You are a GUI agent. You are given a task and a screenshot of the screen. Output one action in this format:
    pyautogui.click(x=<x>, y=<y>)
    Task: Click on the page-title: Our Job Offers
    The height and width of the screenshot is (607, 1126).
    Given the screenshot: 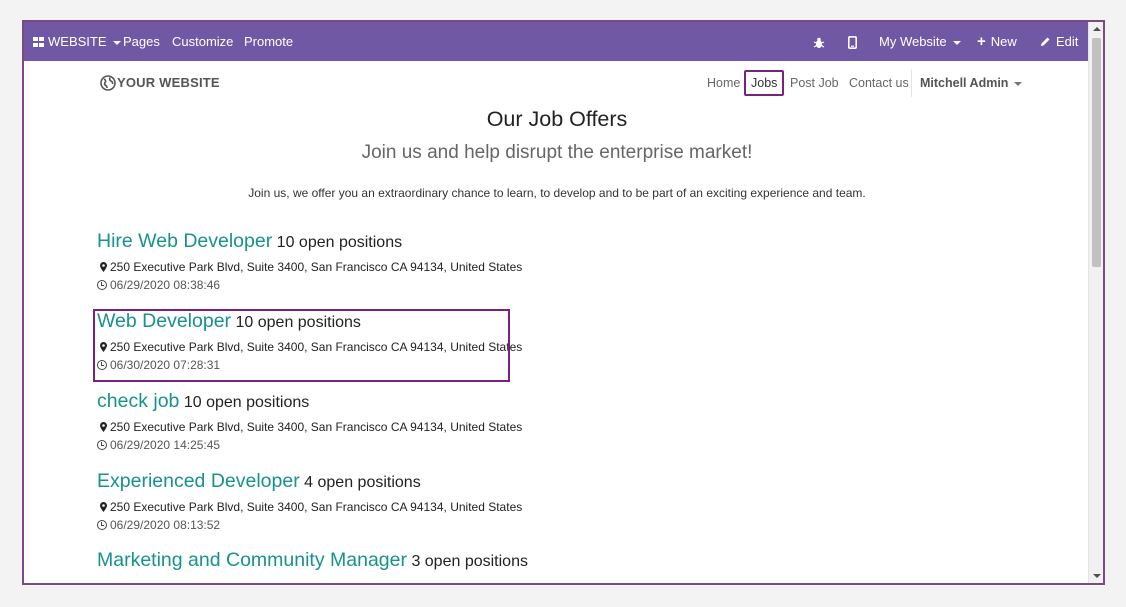 What is the action you would take?
    pyautogui.click(x=557, y=119)
    